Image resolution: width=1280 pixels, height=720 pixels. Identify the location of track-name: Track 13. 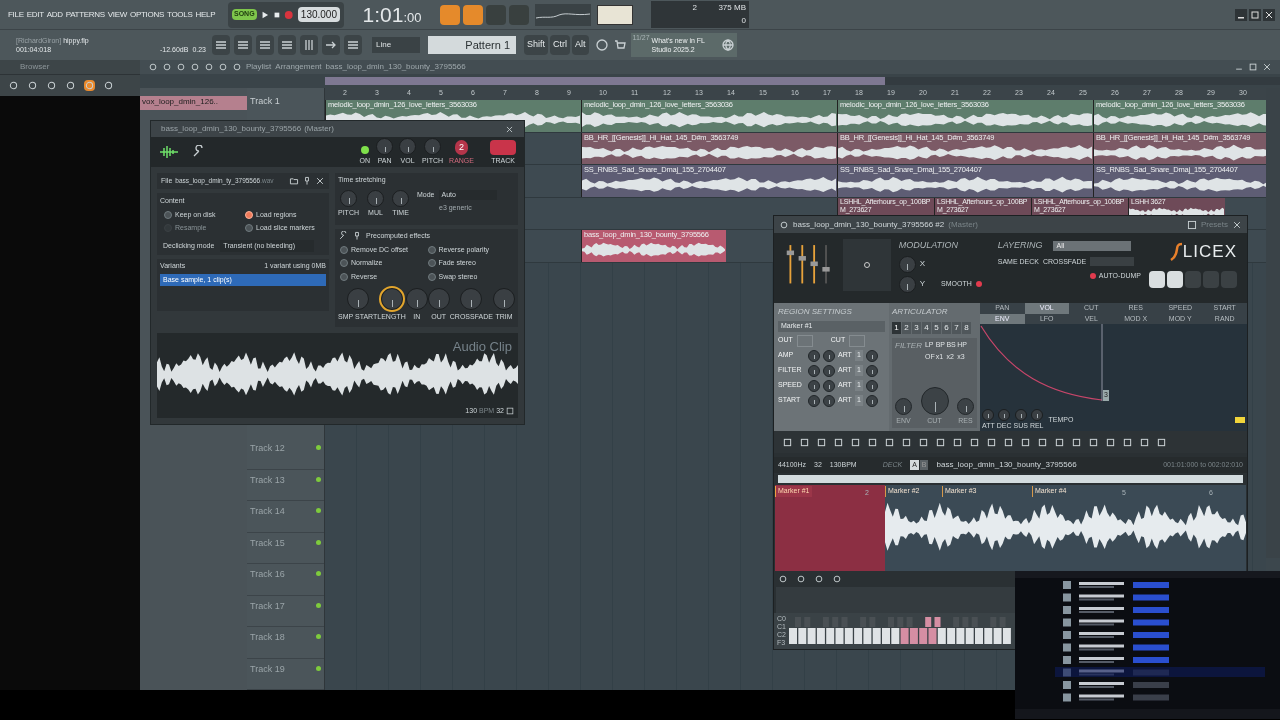
(267, 480).